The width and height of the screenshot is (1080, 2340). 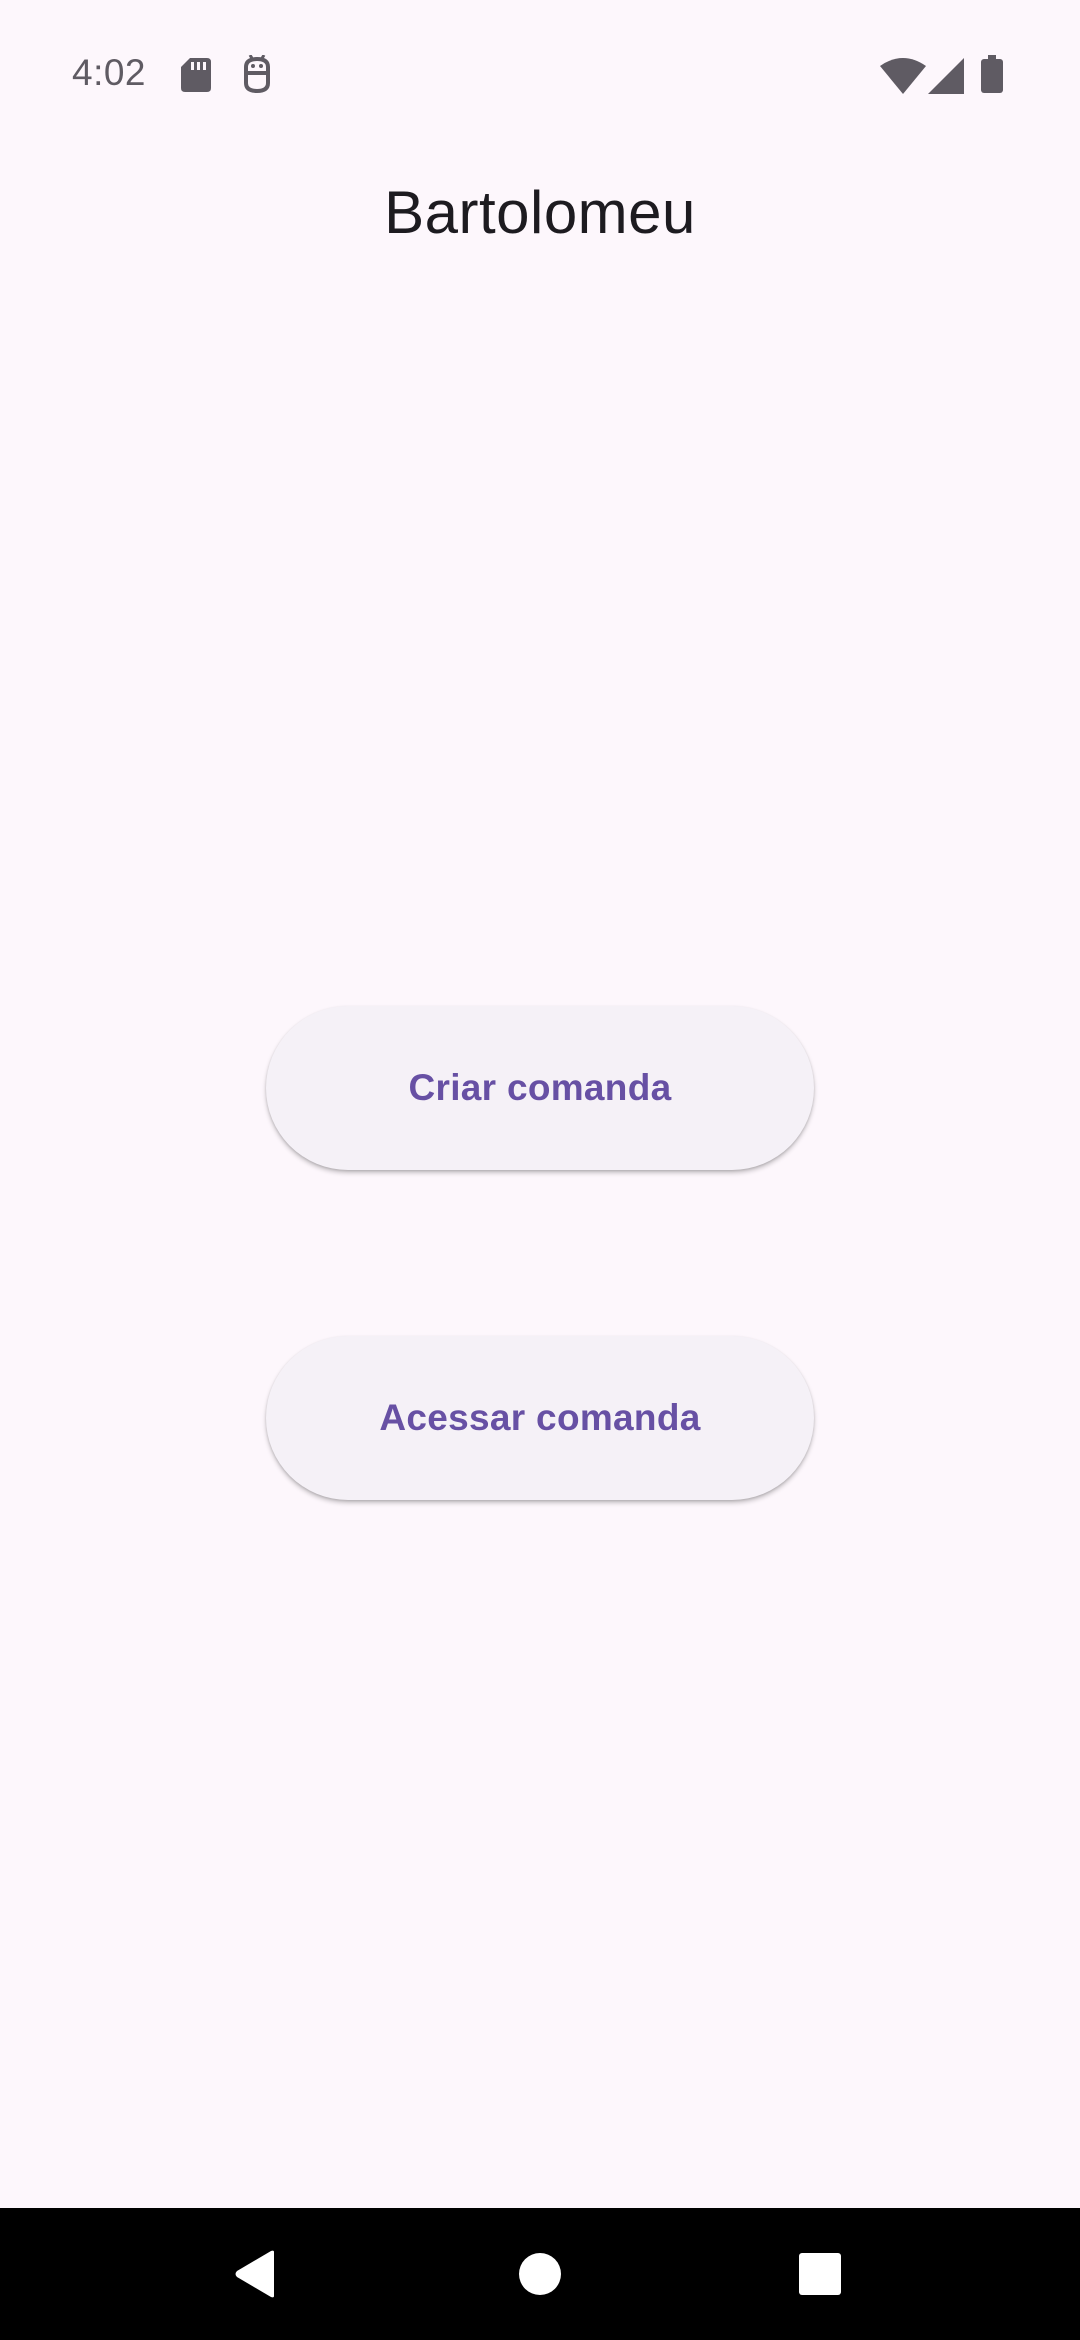 What do you see at coordinates (540, 212) in the screenshot?
I see `page-title: Bartolomeu` at bounding box center [540, 212].